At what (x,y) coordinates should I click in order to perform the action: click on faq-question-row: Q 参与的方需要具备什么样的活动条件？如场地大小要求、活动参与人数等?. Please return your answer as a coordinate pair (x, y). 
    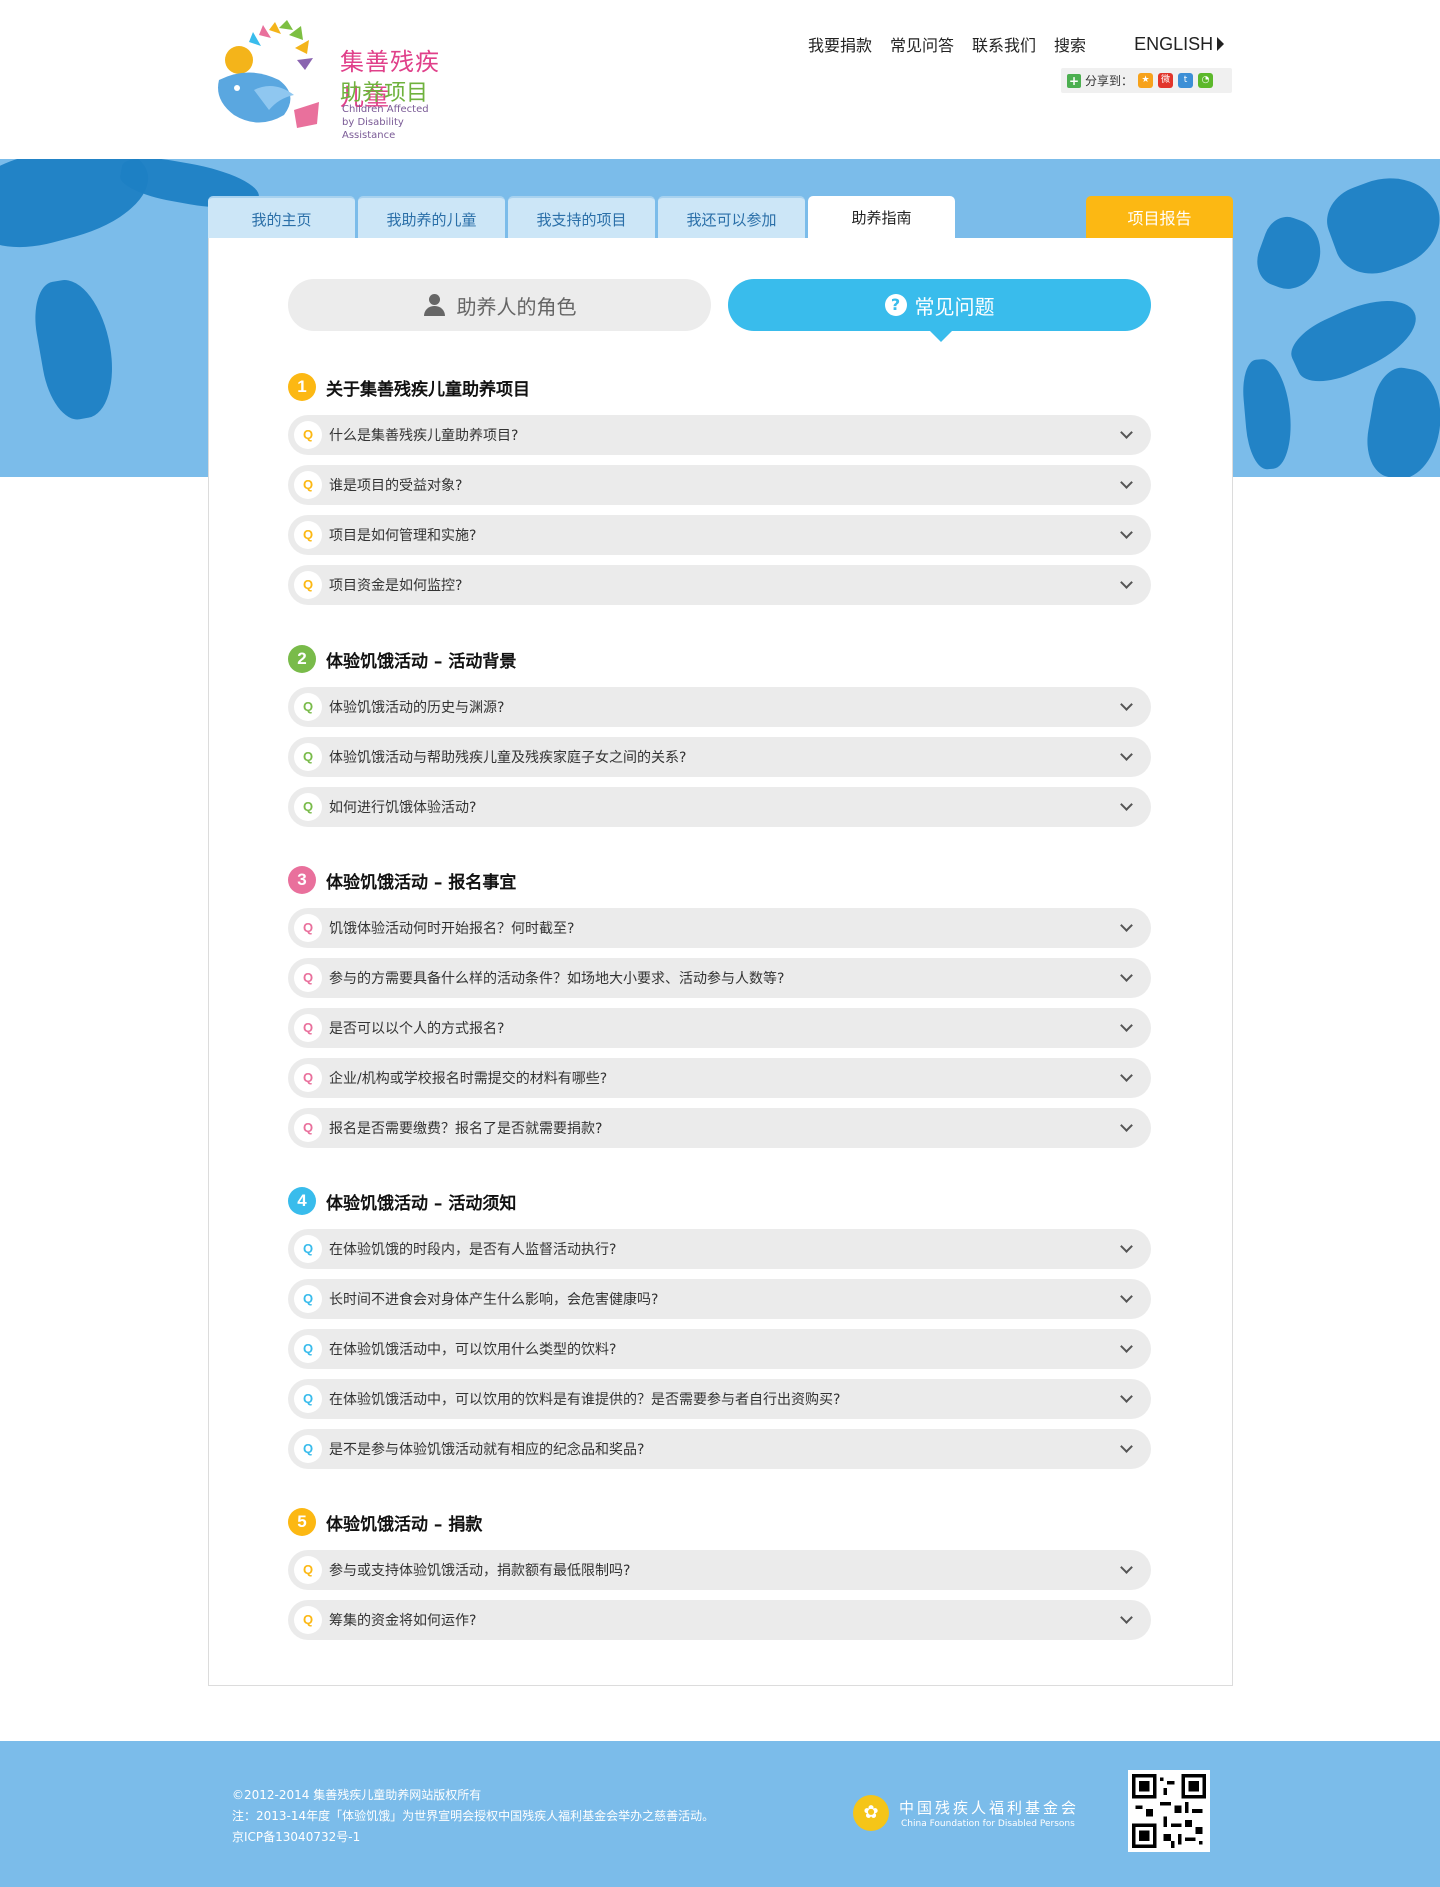
    Looking at the image, I should click on (719, 978).